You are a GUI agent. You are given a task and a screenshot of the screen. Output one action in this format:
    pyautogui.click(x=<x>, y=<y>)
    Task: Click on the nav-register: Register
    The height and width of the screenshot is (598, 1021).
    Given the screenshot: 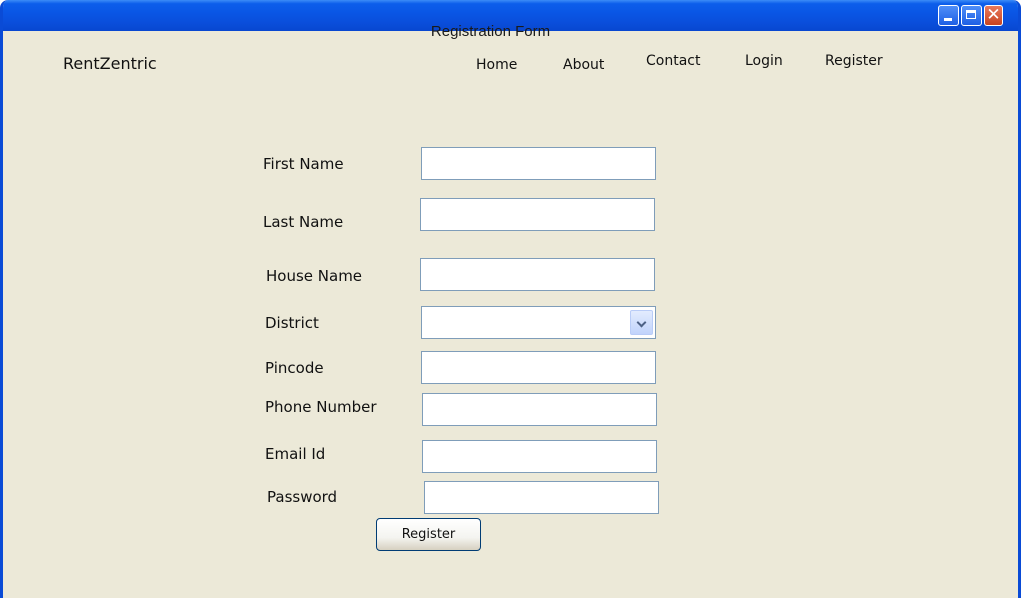 What is the action you would take?
    pyautogui.click(x=854, y=61)
    